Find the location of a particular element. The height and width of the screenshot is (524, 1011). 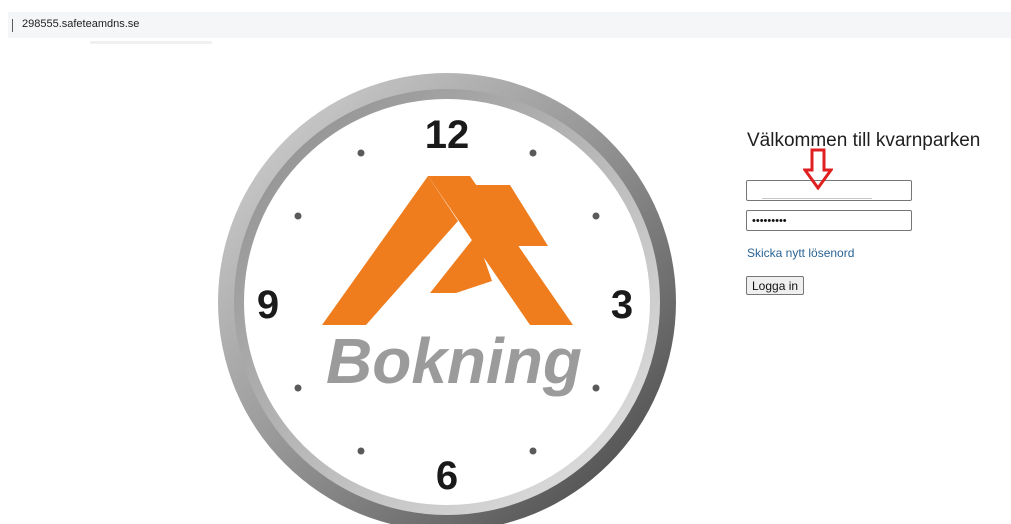

clock-number-12: 12 is located at coordinates (447, 135).